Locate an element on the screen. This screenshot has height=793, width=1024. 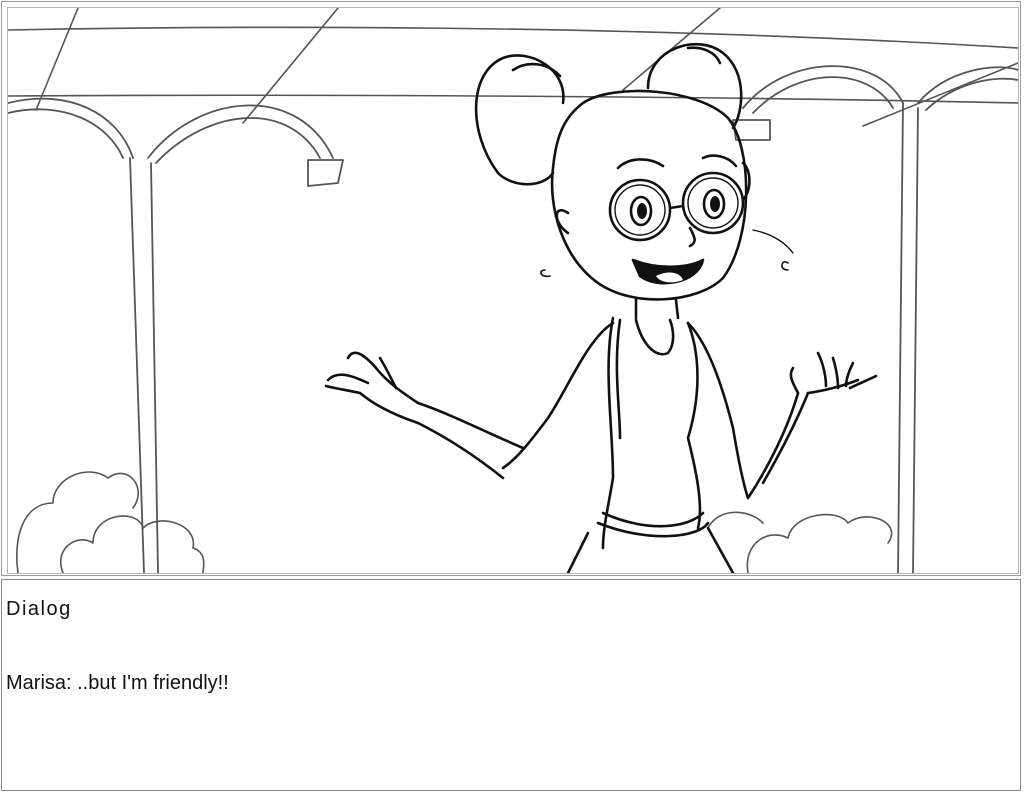
dialog-line: Marisa: ..but I'm friendly!! is located at coordinates (117, 683).